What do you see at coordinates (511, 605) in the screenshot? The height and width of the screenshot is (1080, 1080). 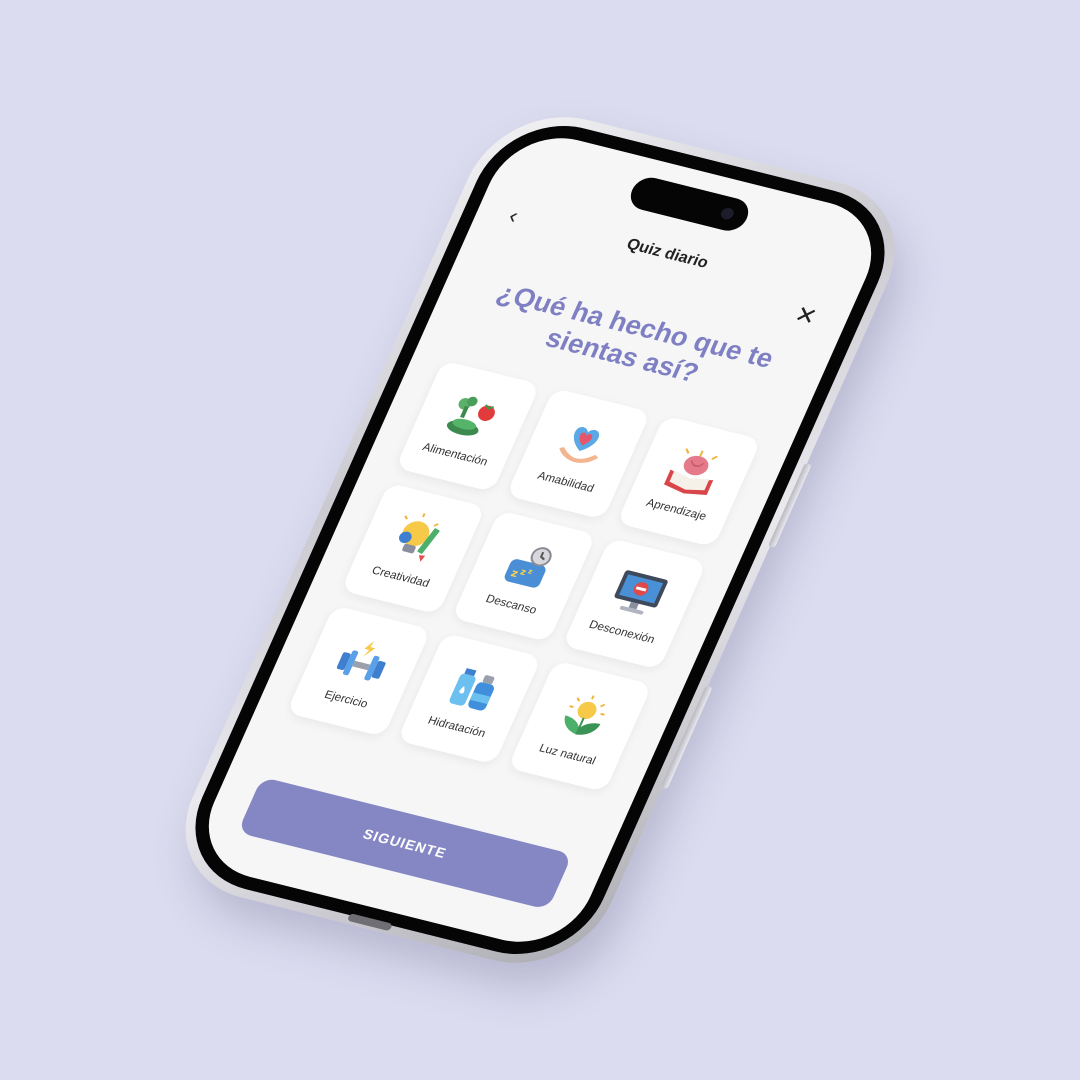 I see `option-label: Descanso` at bounding box center [511, 605].